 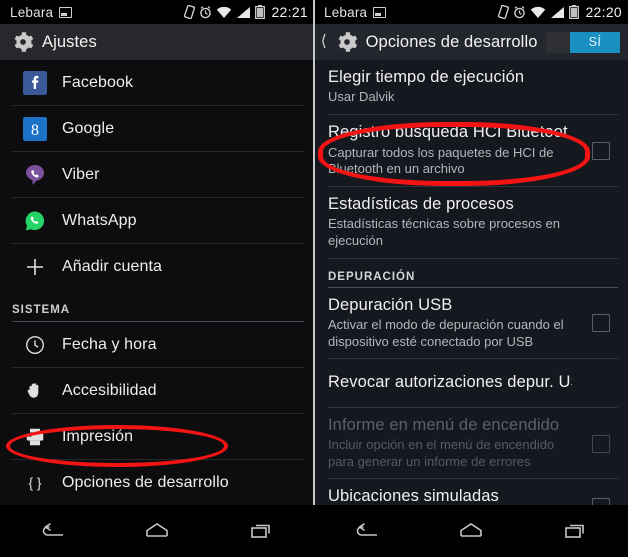 I want to click on sidebar-item-date-time: Fecha y hora, so click(x=157, y=345).